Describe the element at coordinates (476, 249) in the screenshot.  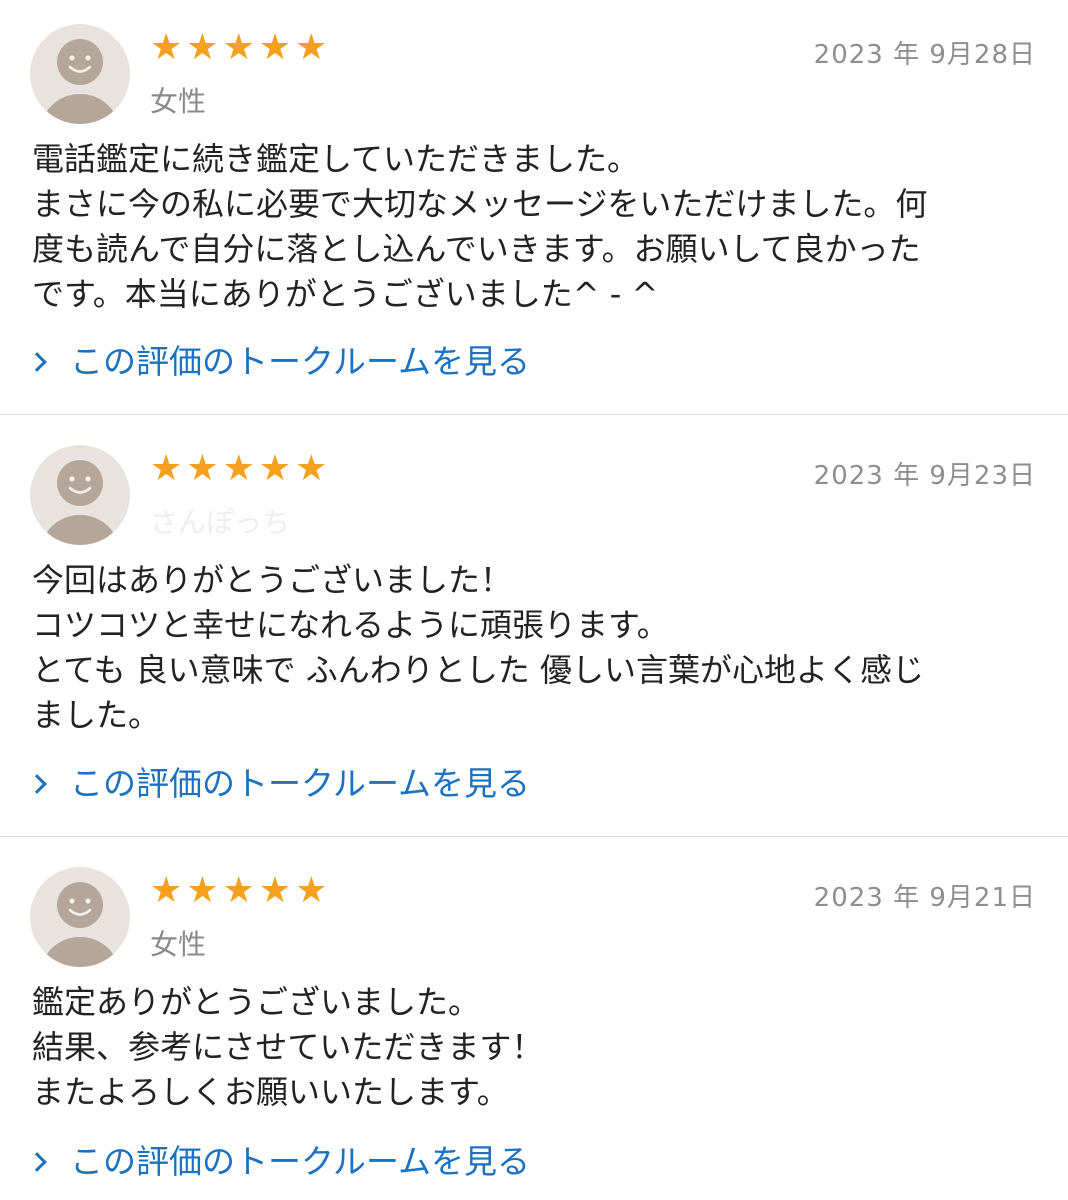
I see `review-text-line: 度も読んで自分に落とし込んでいきます。お願いして良かった` at that location.